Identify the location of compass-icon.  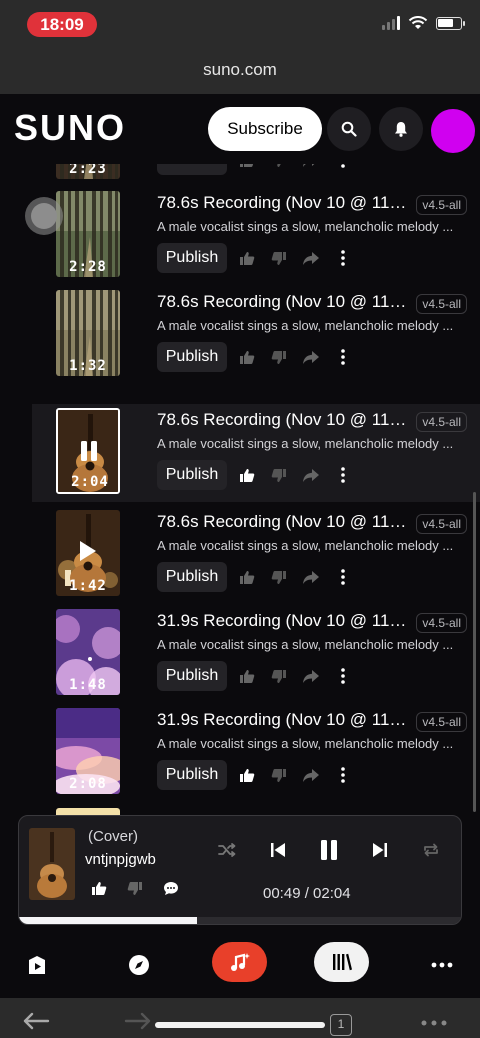
(139, 965).